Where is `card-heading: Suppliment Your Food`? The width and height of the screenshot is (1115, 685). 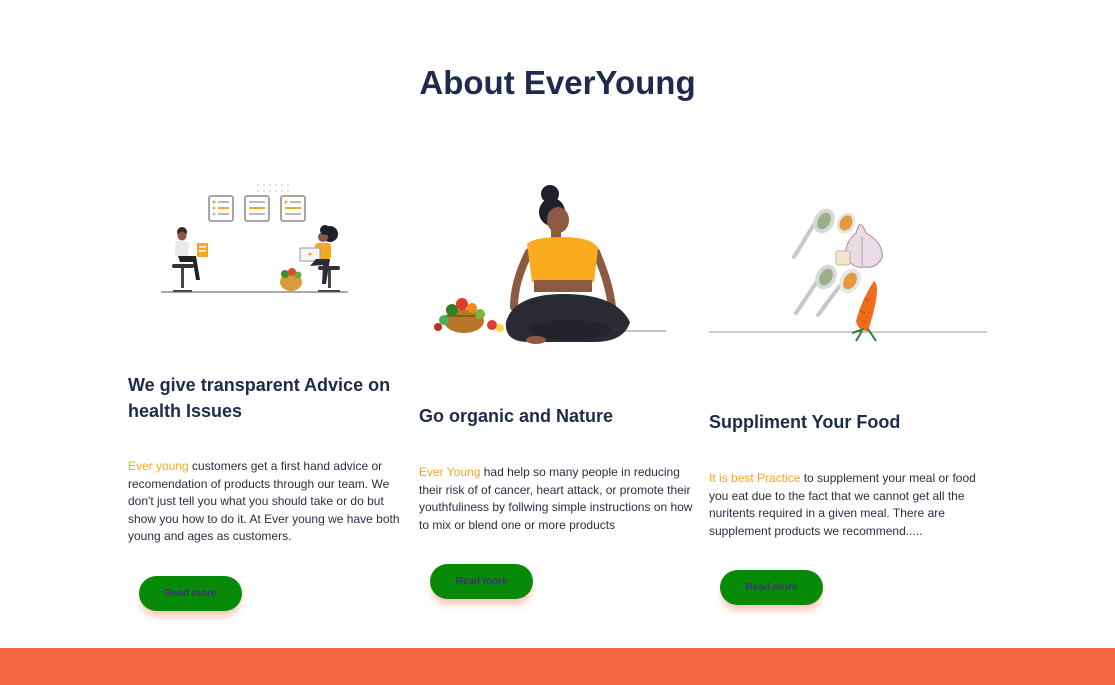
card-heading: Suppliment Your Food is located at coordinates (805, 422).